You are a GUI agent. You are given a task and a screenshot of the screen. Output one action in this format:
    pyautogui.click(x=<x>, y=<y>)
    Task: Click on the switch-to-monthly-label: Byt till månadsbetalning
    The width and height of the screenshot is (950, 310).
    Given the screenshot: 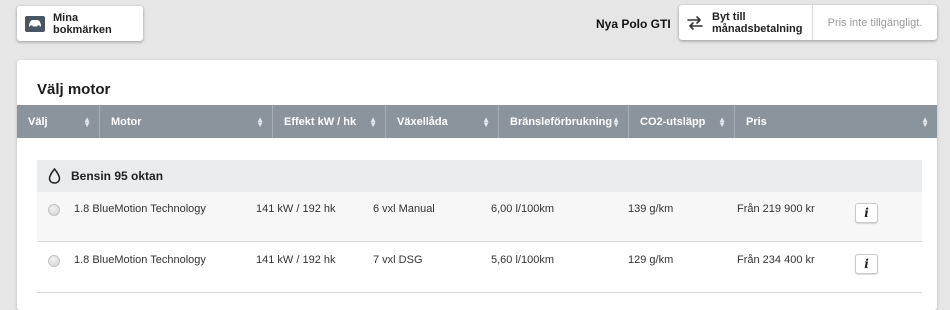 What is the action you would take?
    pyautogui.click(x=757, y=22)
    